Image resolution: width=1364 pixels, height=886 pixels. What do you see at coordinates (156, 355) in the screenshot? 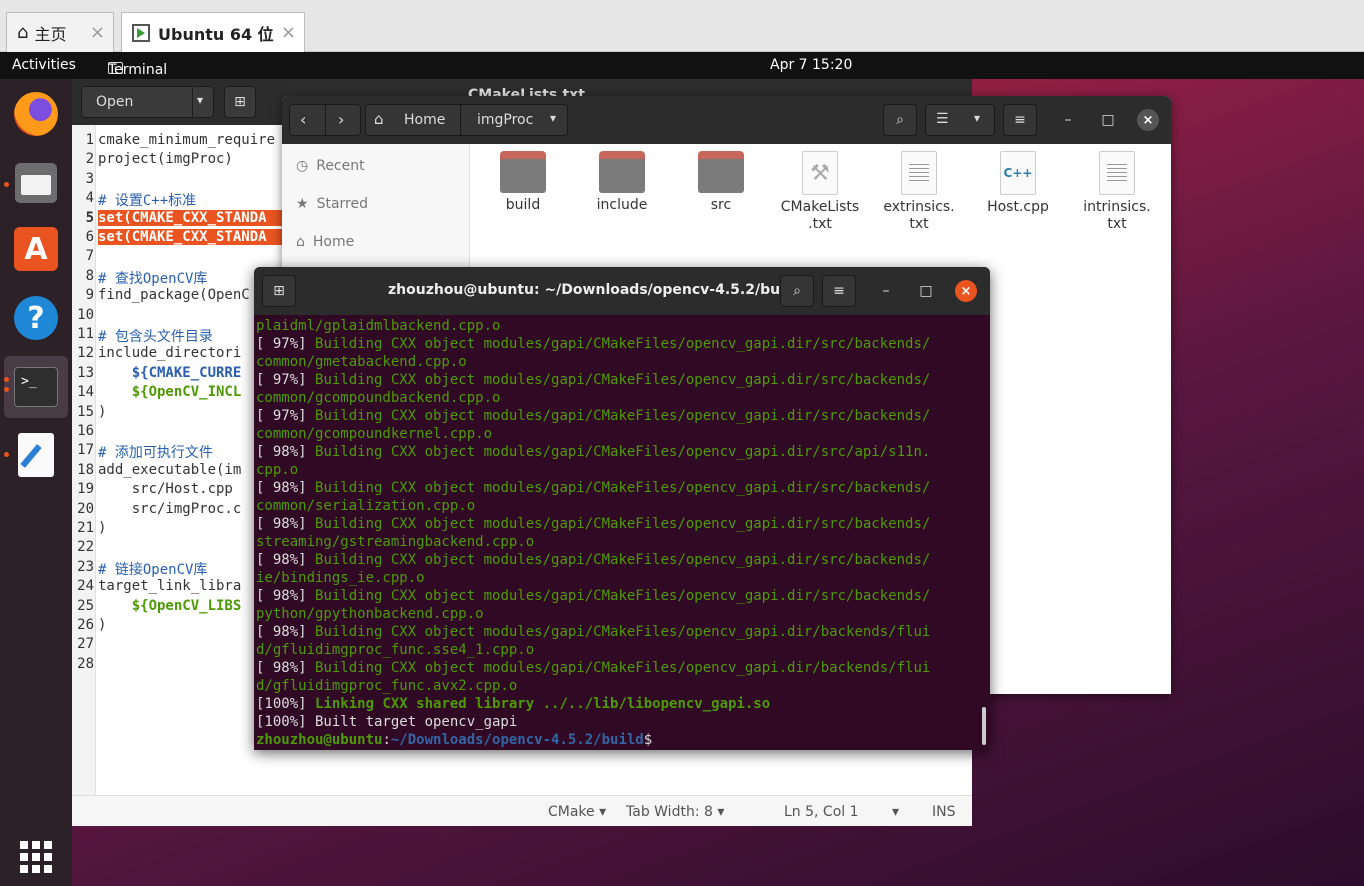
I see `code-line: 12 include_directori` at bounding box center [156, 355].